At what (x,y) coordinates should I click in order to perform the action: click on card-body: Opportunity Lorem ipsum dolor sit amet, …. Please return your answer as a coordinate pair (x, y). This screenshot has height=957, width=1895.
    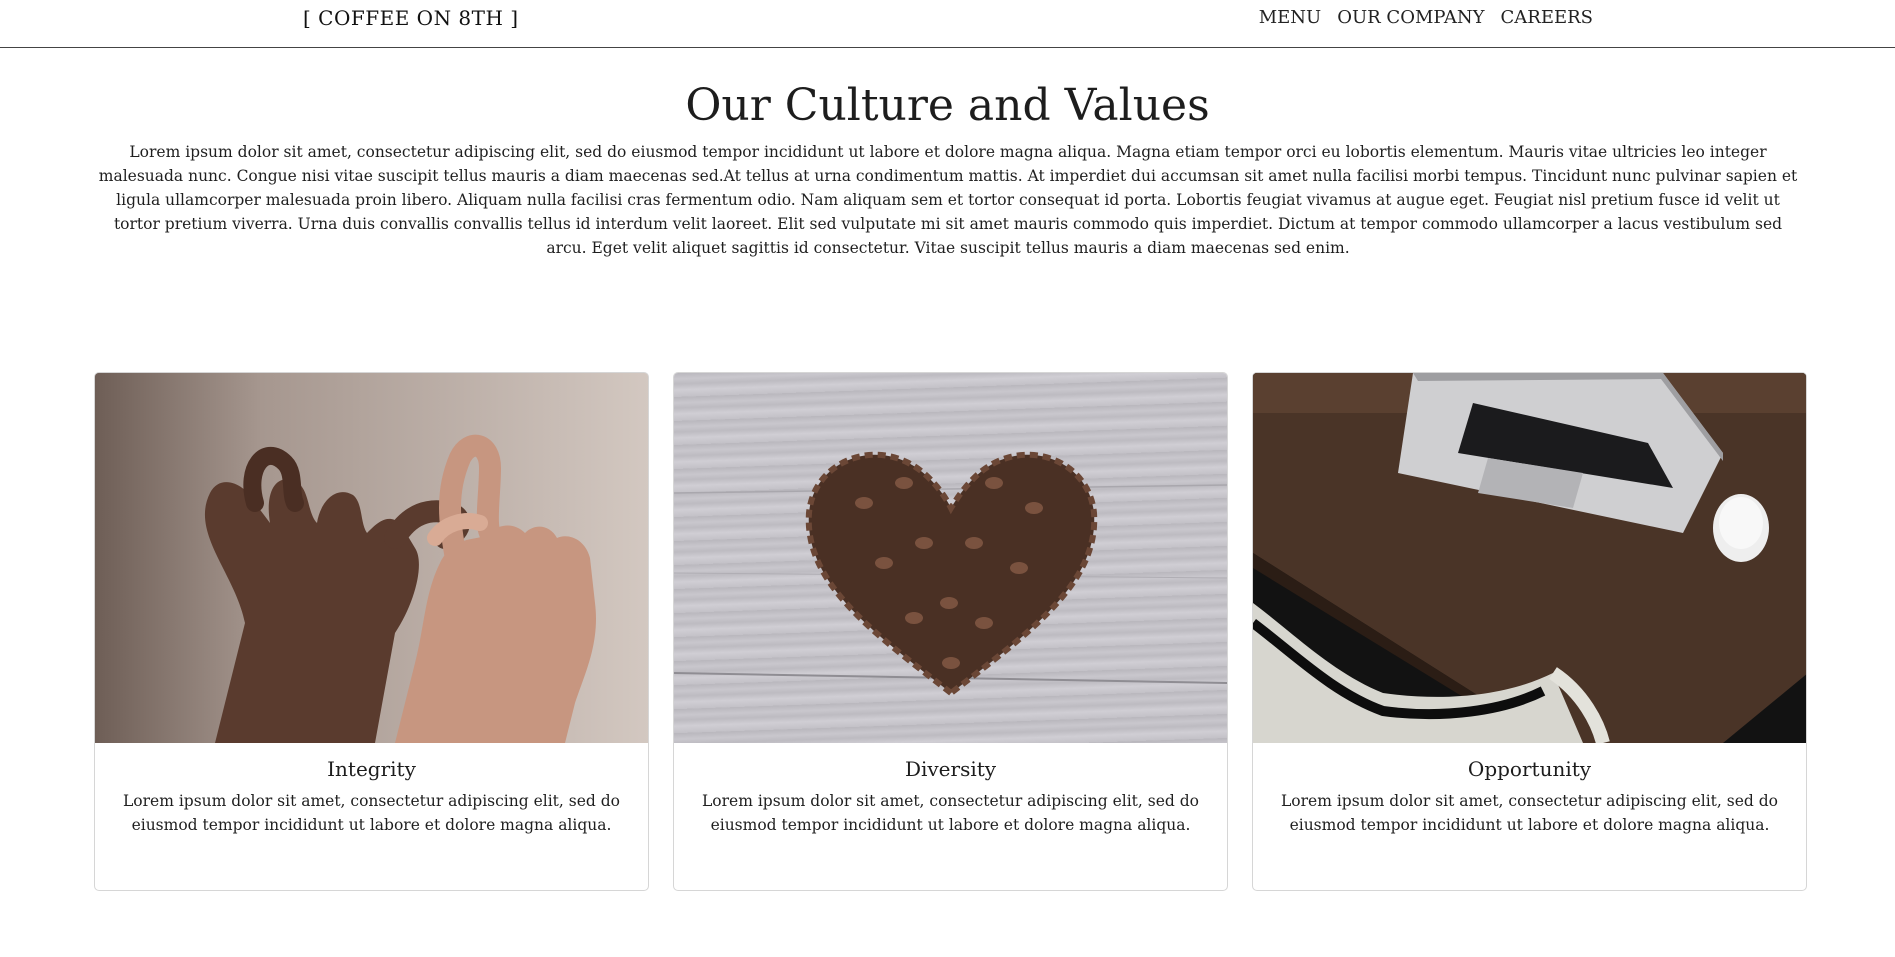
    Looking at the image, I should click on (1529, 790).